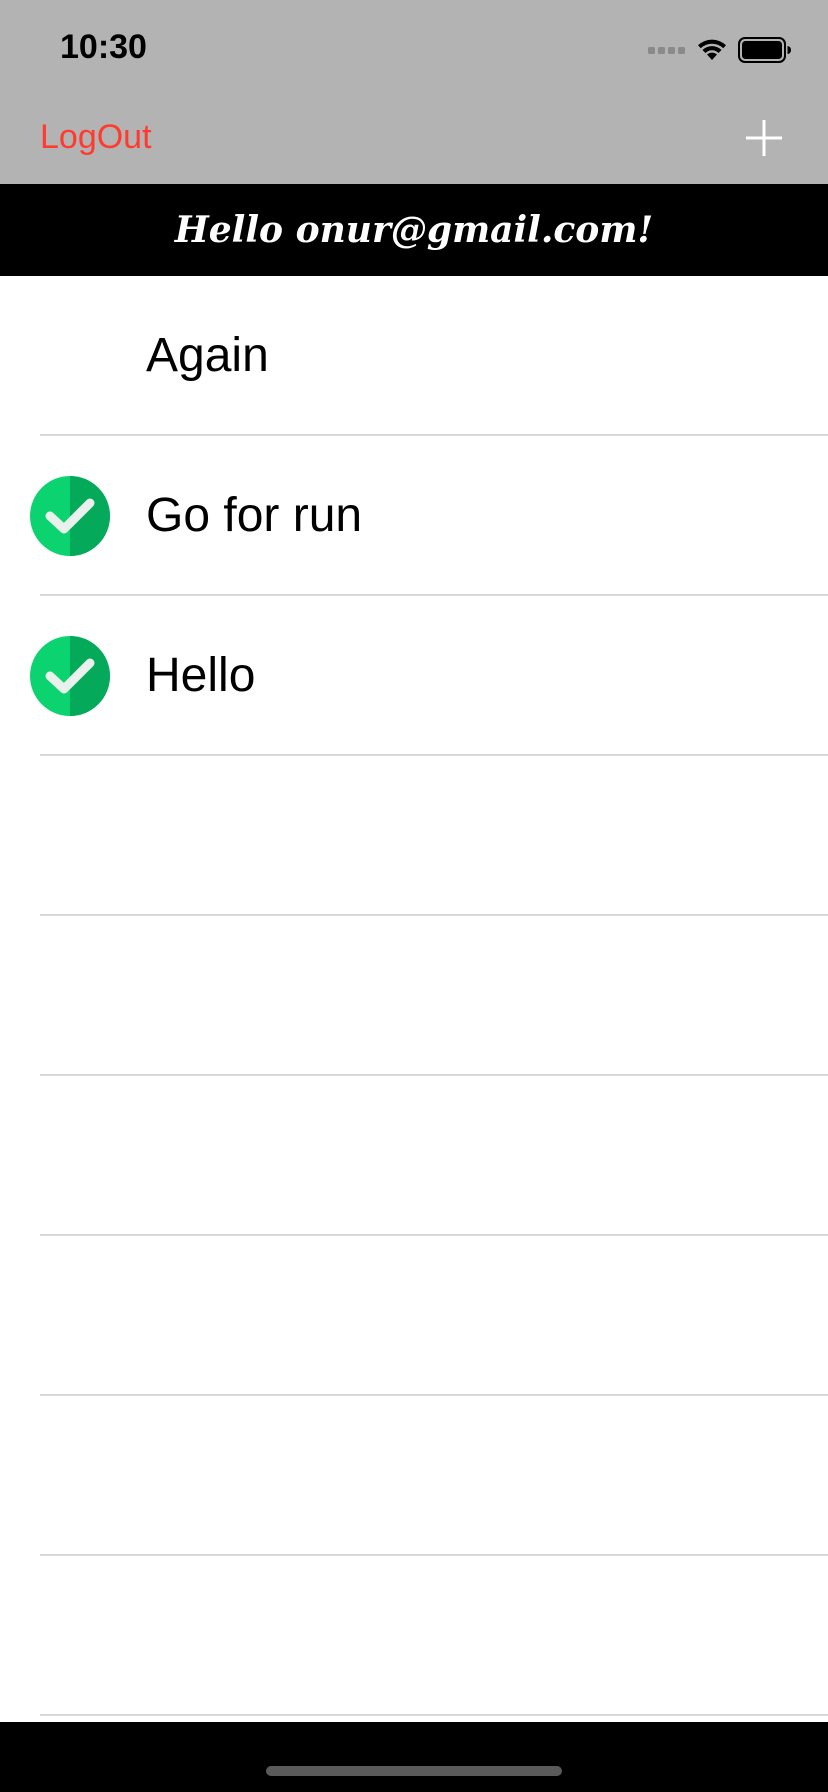  Describe the element at coordinates (414, 1757) in the screenshot. I see `home-indicator-area` at that location.